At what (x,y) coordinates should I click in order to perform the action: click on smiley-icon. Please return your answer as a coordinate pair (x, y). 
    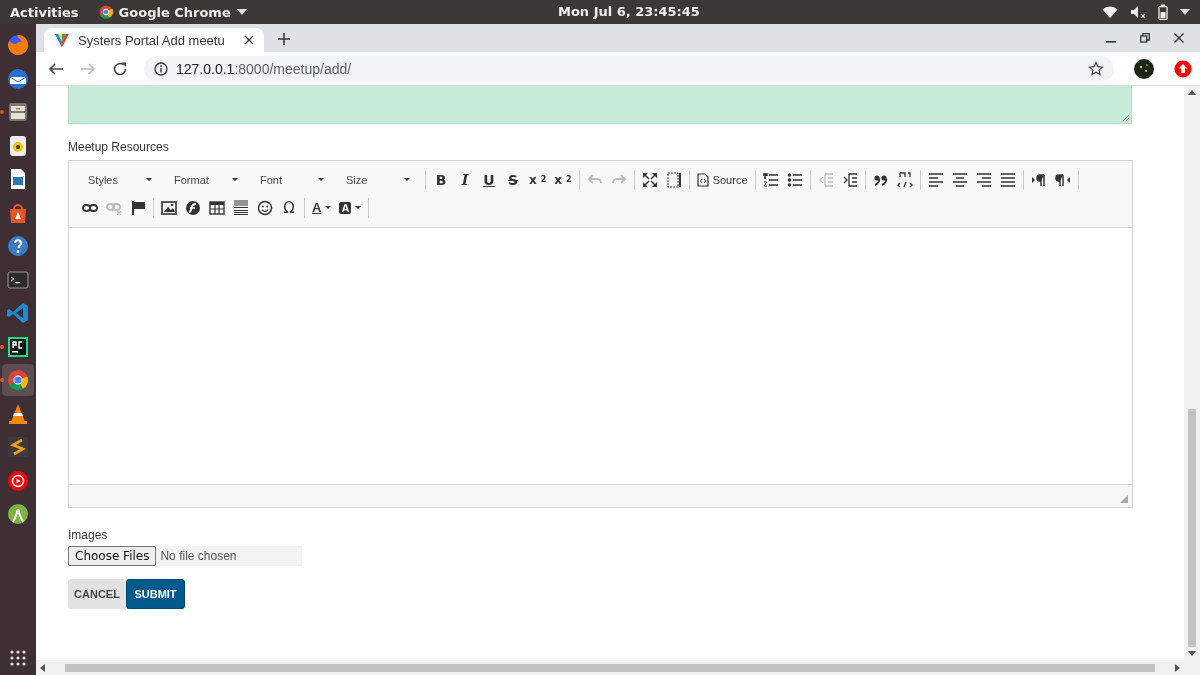
    Looking at the image, I should click on (265, 207).